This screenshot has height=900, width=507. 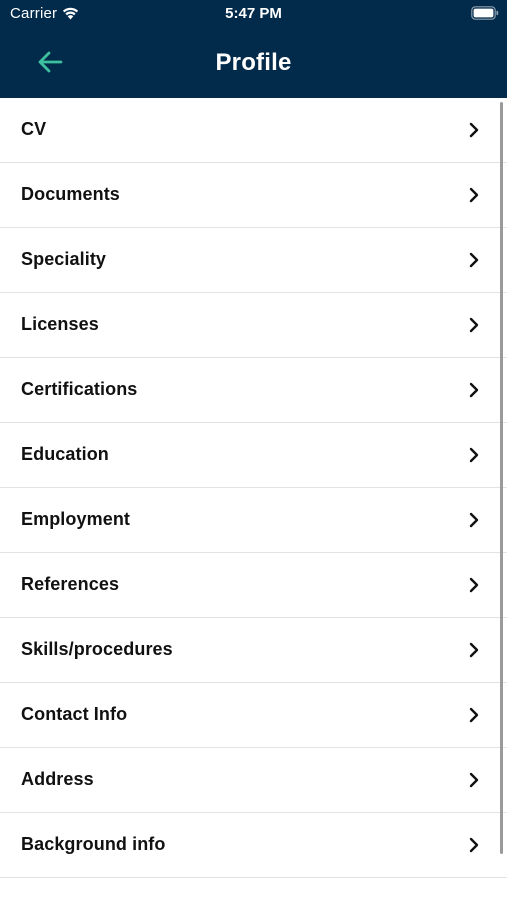 I want to click on status-bar: Carrier 5:47 PM, so click(x=253, y=14).